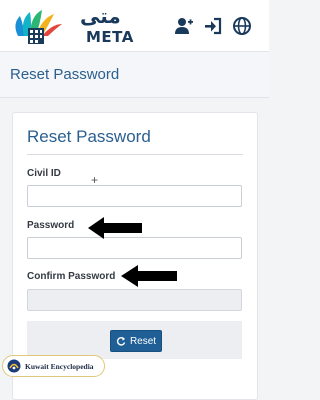  I want to click on kuwait-encyclopedia-badge: Kuwait Encyclopedia, so click(53, 366).